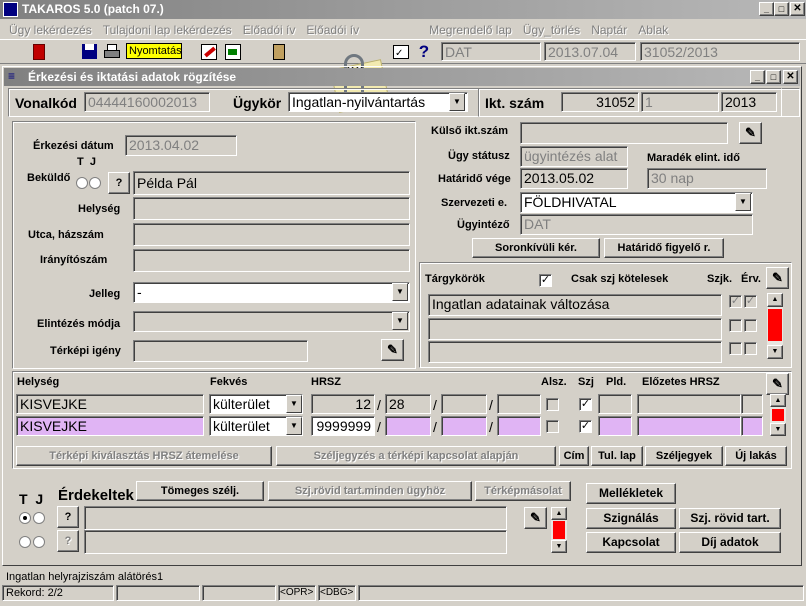  Describe the element at coordinates (271, 208) in the screenshot. I see `helyseg-field` at that location.